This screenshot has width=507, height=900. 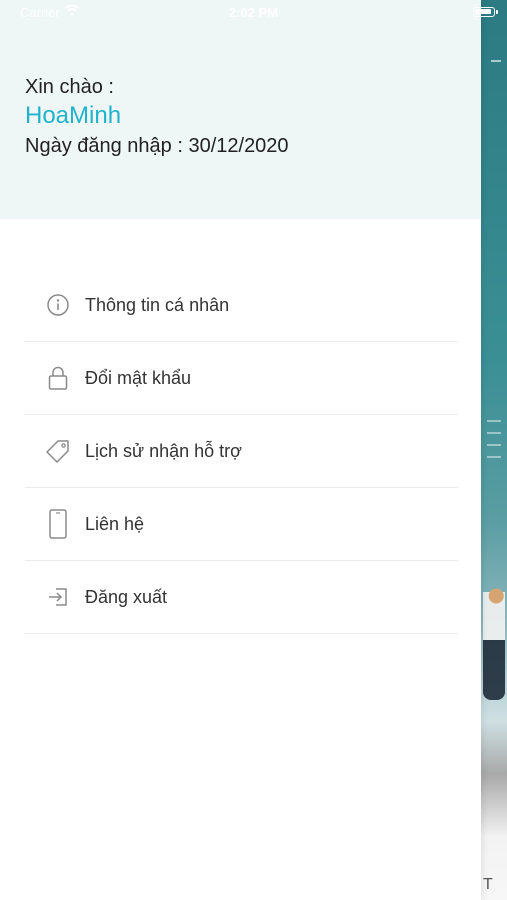 I want to click on background-app-mark, so click(x=496, y=61).